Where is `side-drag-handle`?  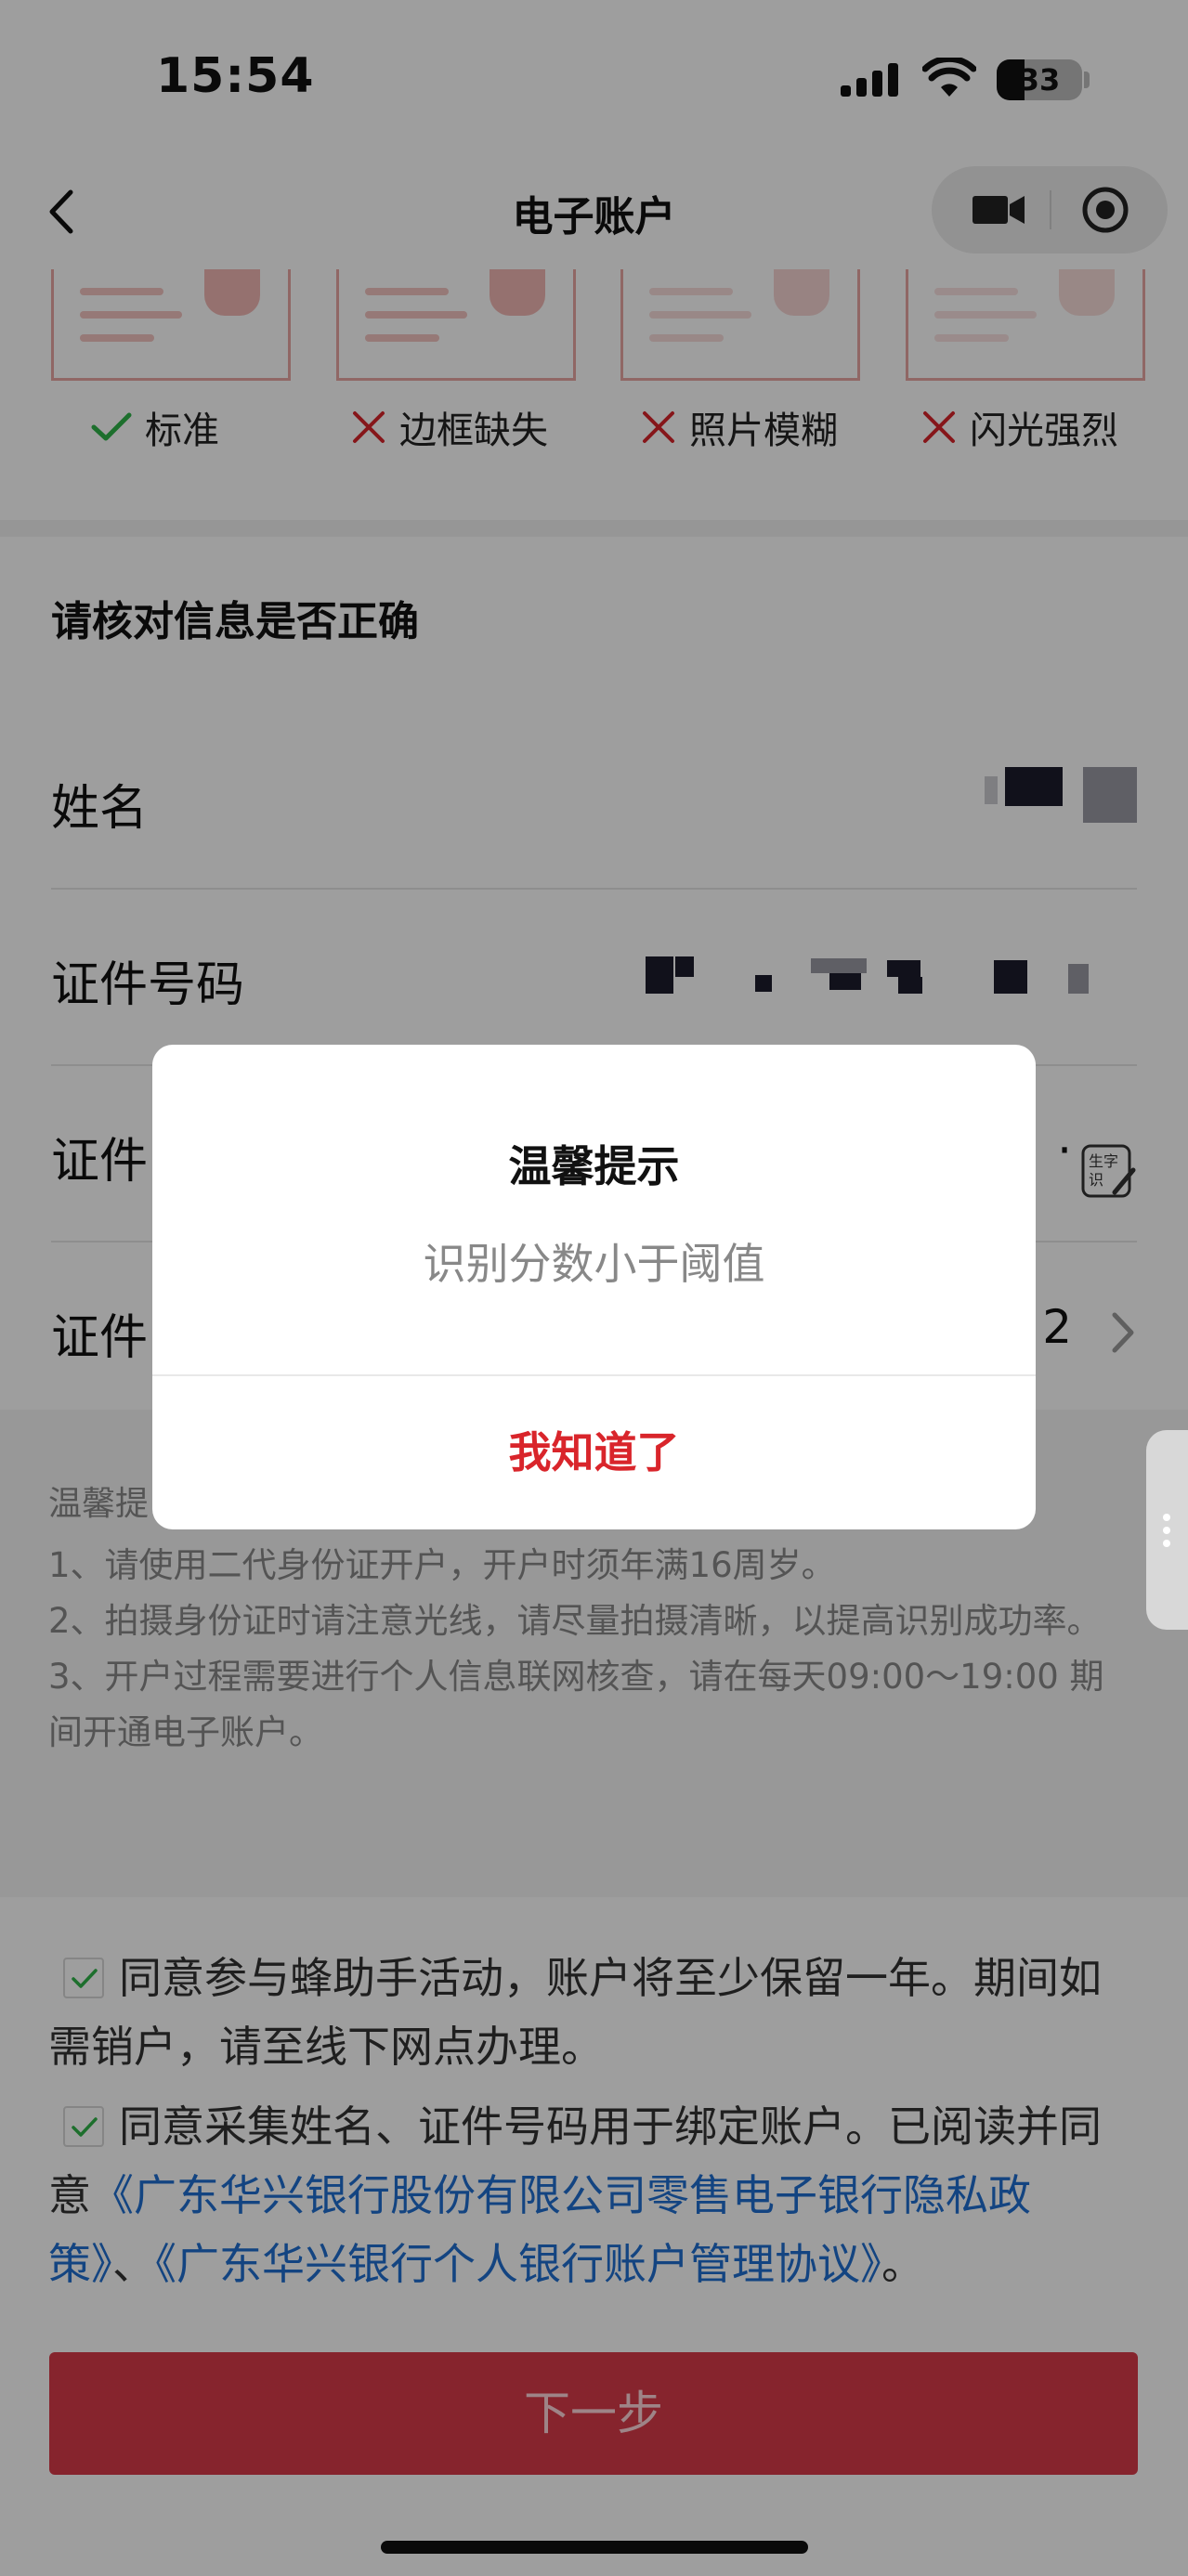 side-drag-handle is located at coordinates (1167, 1530).